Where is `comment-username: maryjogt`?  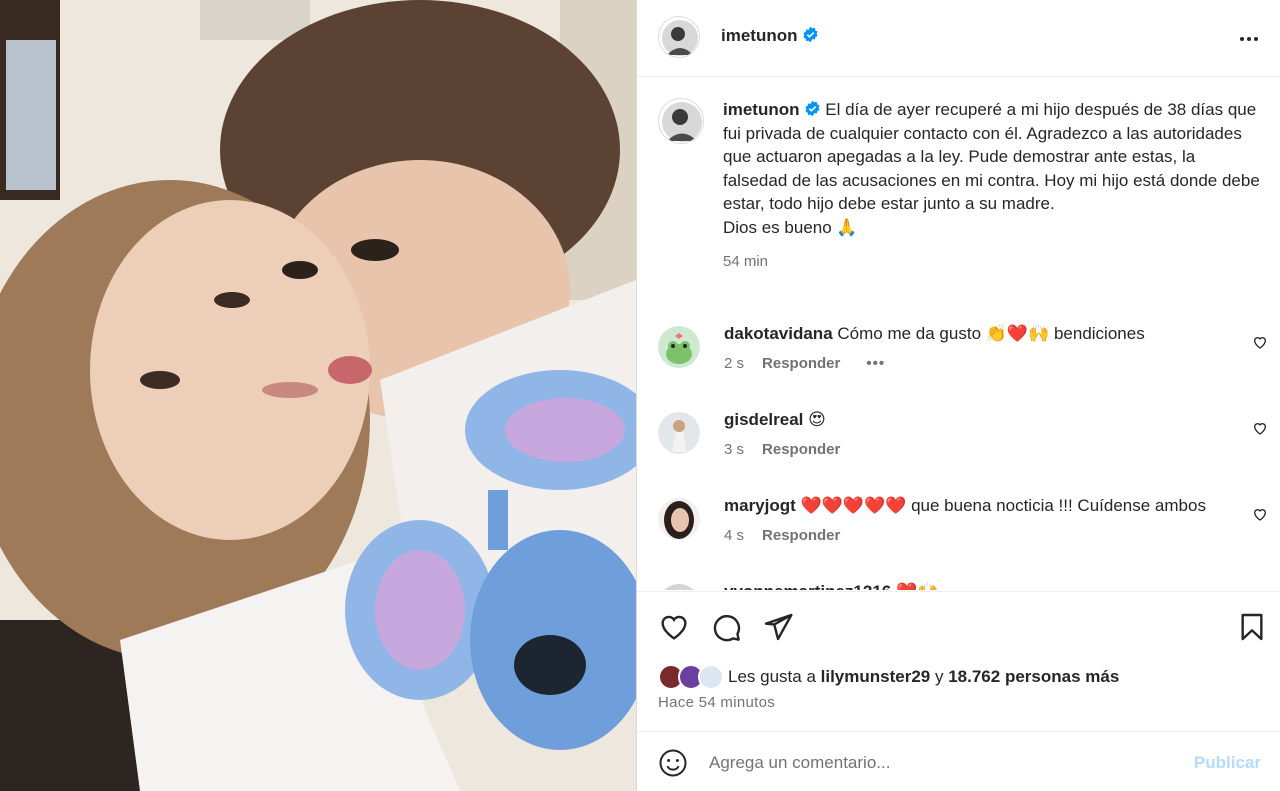 comment-username: maryjogt is located at coordinates (760, 505).